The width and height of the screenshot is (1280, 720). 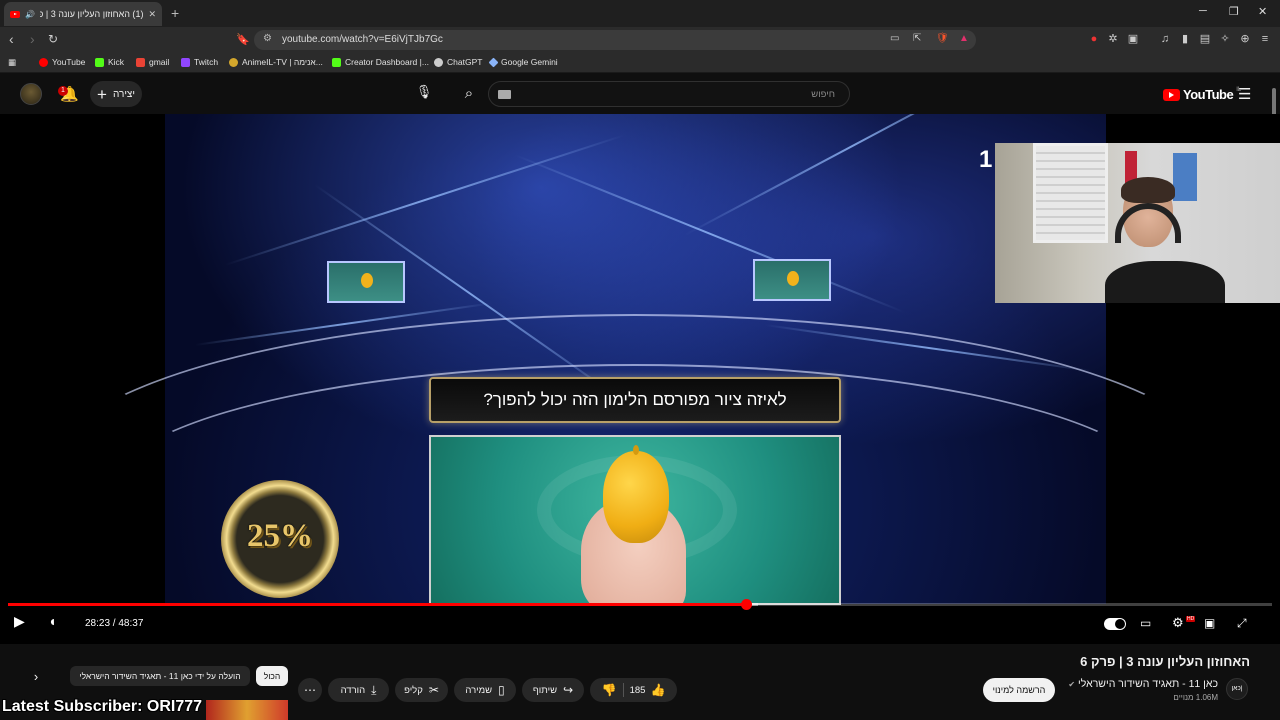 What do you see at coordinates (1113, 39) in the screenshot?
I see `extensions-puzzle-icon: ✲` at bounding box center [1113, 39].